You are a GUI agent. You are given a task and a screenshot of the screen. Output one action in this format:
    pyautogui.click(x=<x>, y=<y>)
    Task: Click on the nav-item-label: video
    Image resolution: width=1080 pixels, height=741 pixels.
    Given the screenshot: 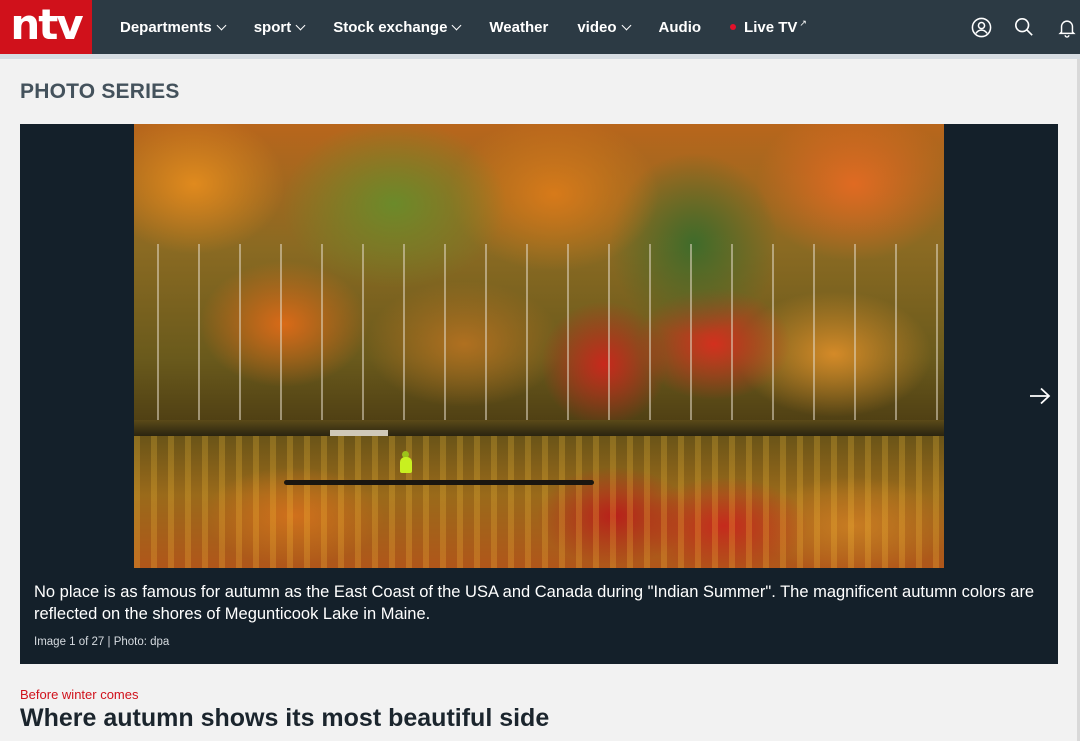 What is the action you would take?
    pyautogui.click(x=597, y=27)
    